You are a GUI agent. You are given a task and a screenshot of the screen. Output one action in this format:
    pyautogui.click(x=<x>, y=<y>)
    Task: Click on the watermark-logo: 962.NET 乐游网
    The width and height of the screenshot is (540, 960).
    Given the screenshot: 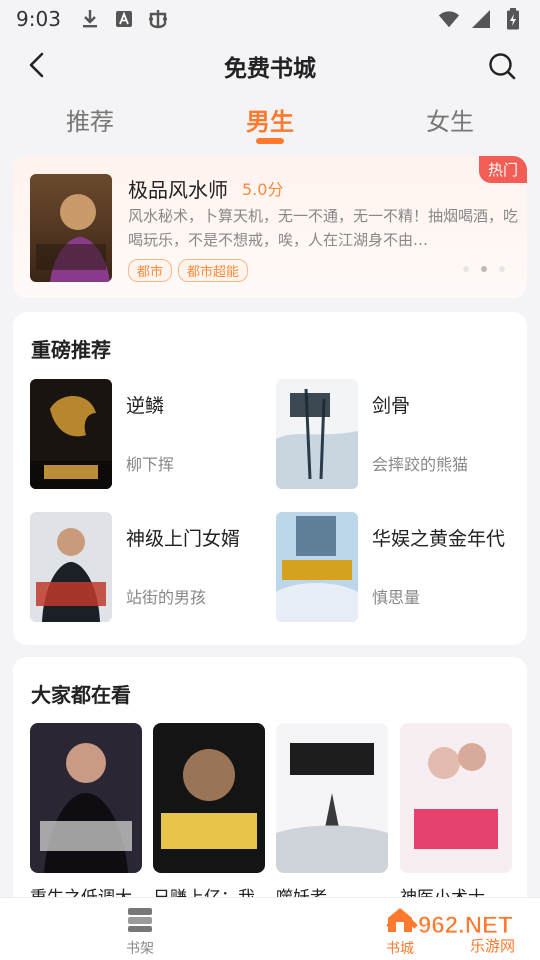 What is the action you would take?
    pyautogui.click(x=459, y=930)
    